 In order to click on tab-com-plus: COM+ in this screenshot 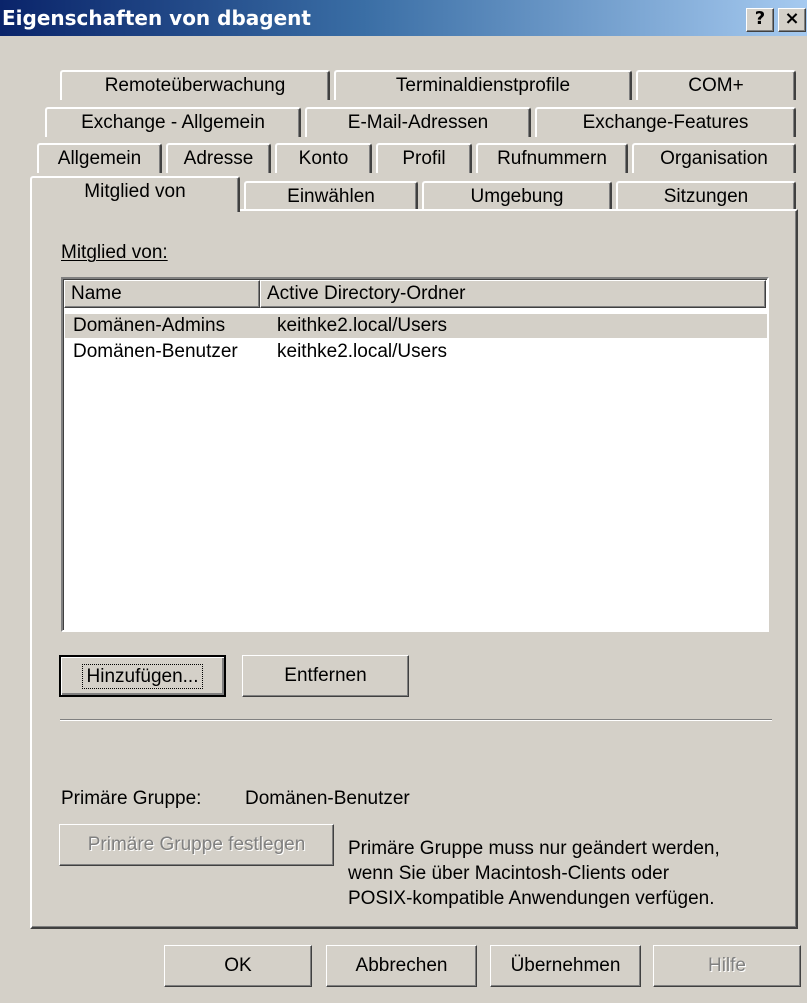, I will do `click(716, 85)`.